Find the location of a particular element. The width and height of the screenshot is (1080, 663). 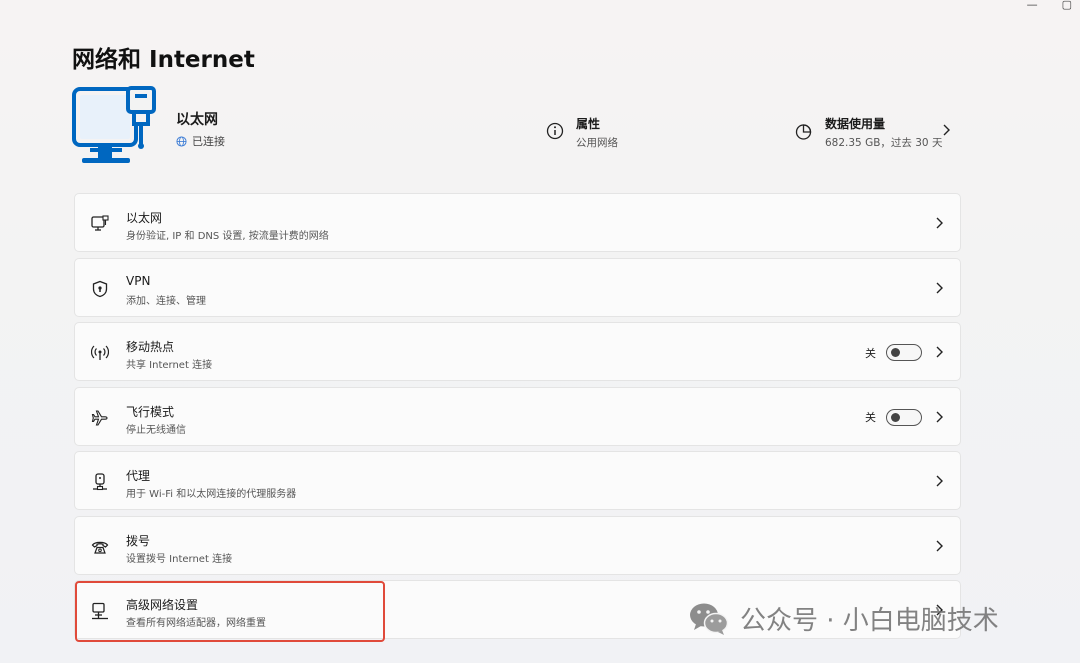

settings-item-subtitle: 设置拨号 Internet 连接 is located at coordinates (179, 559).